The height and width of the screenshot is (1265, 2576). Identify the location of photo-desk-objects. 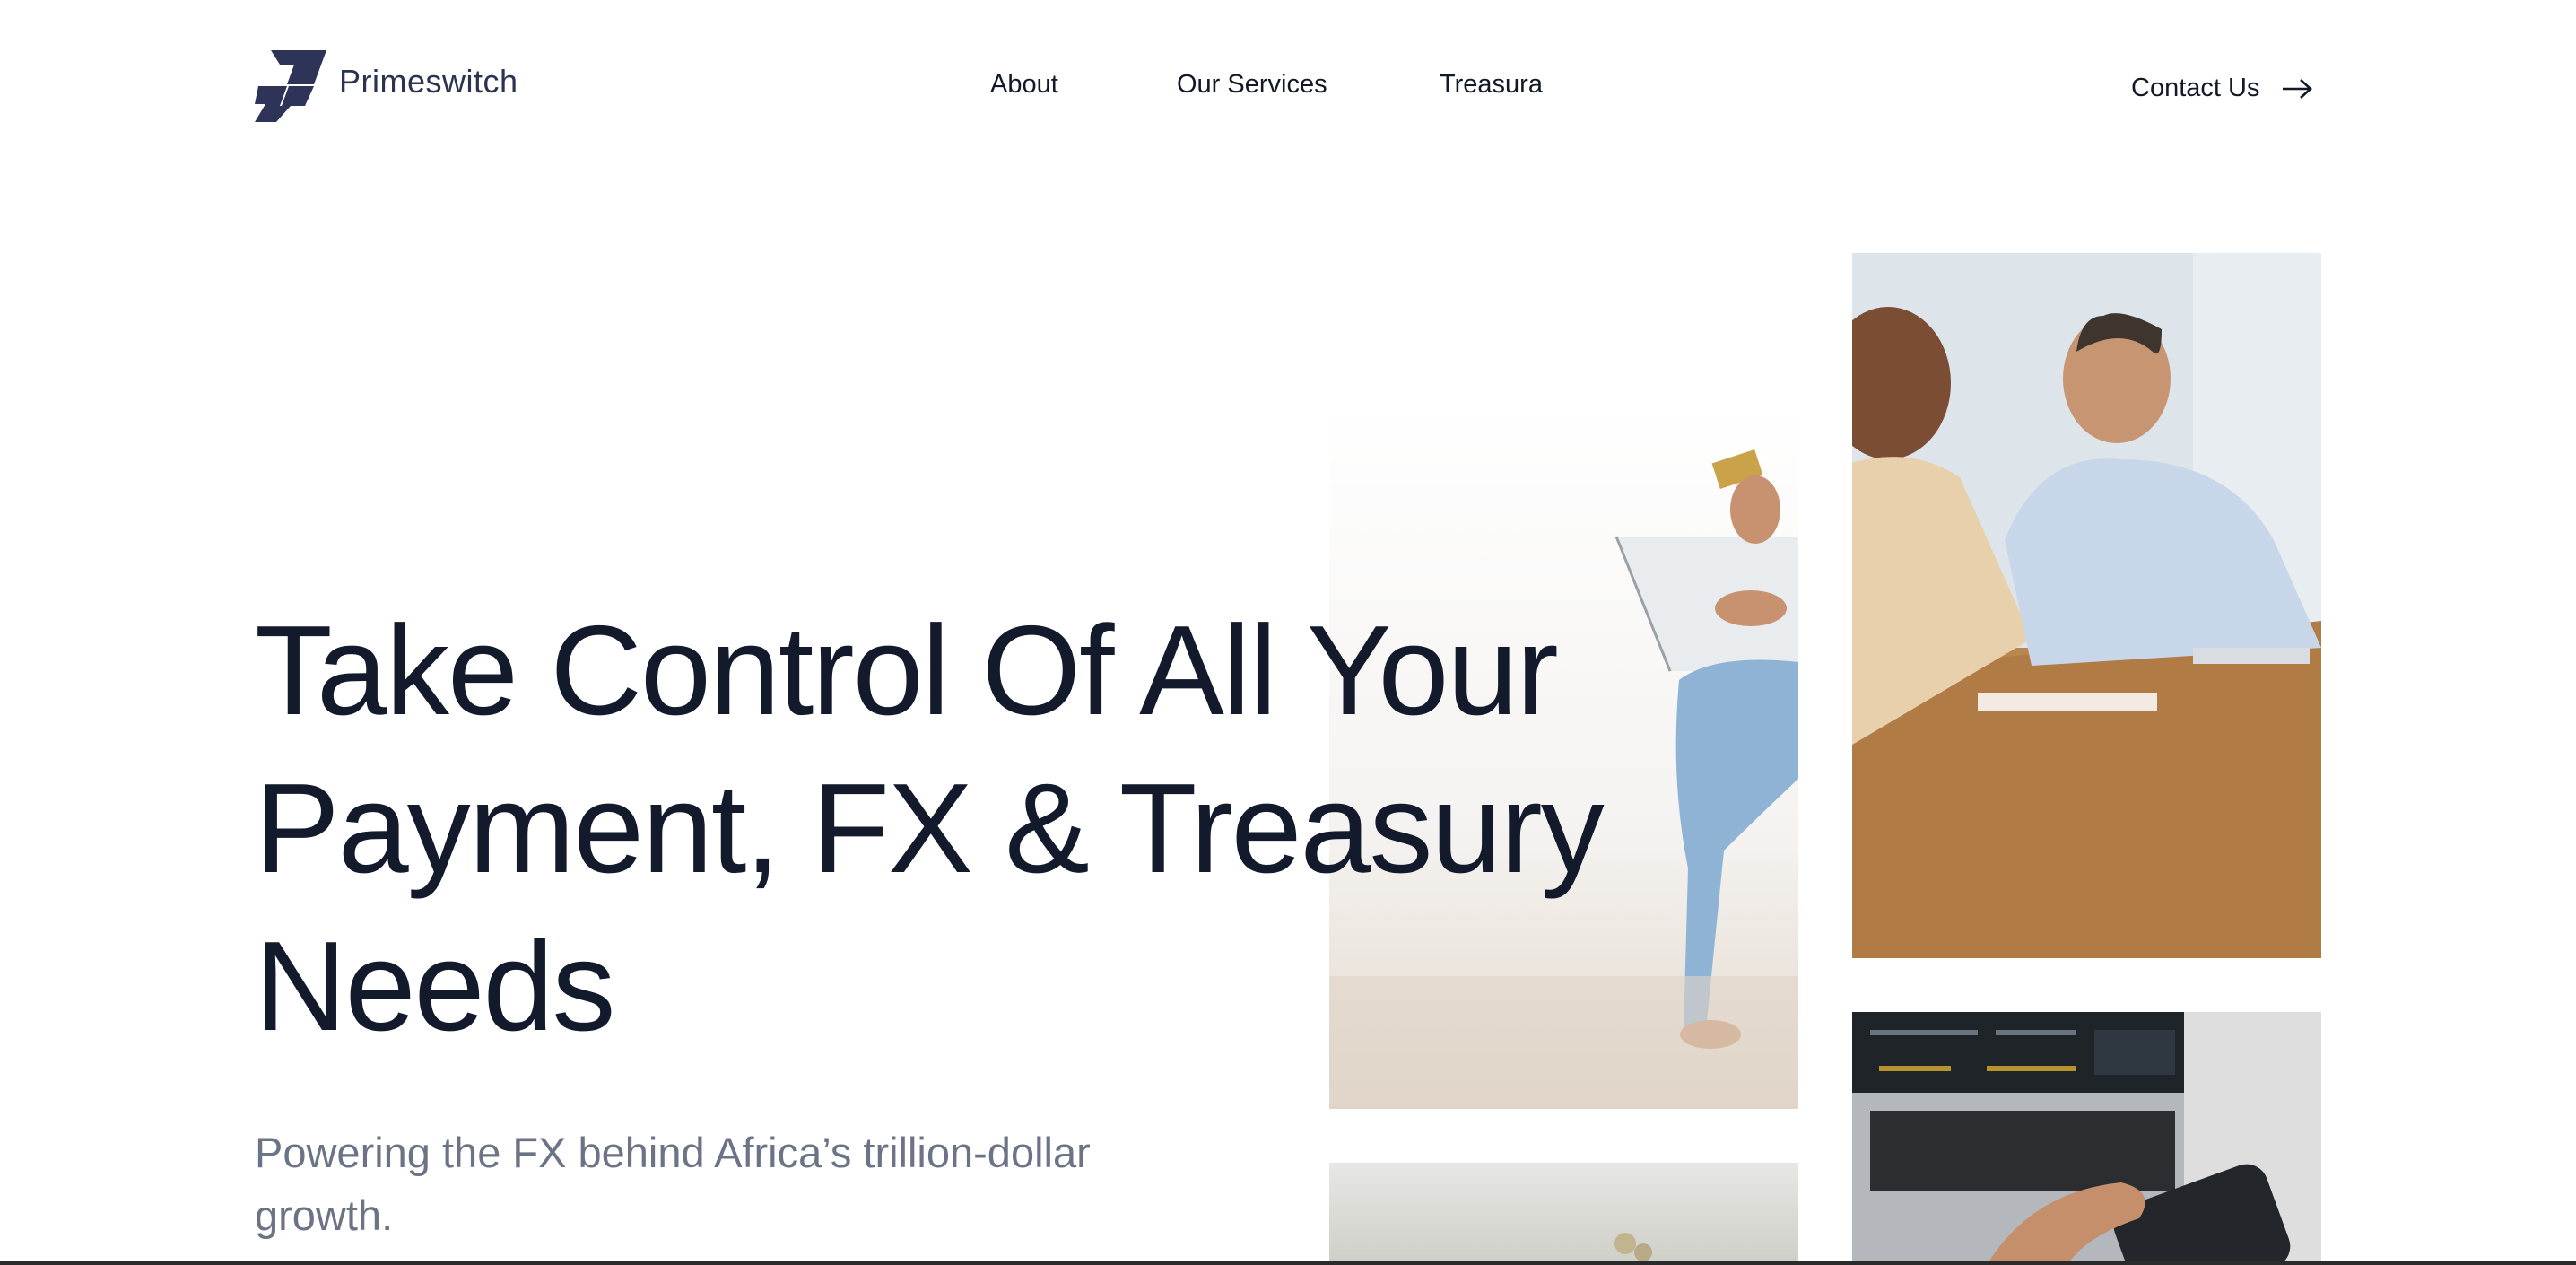
(1563, 1214).